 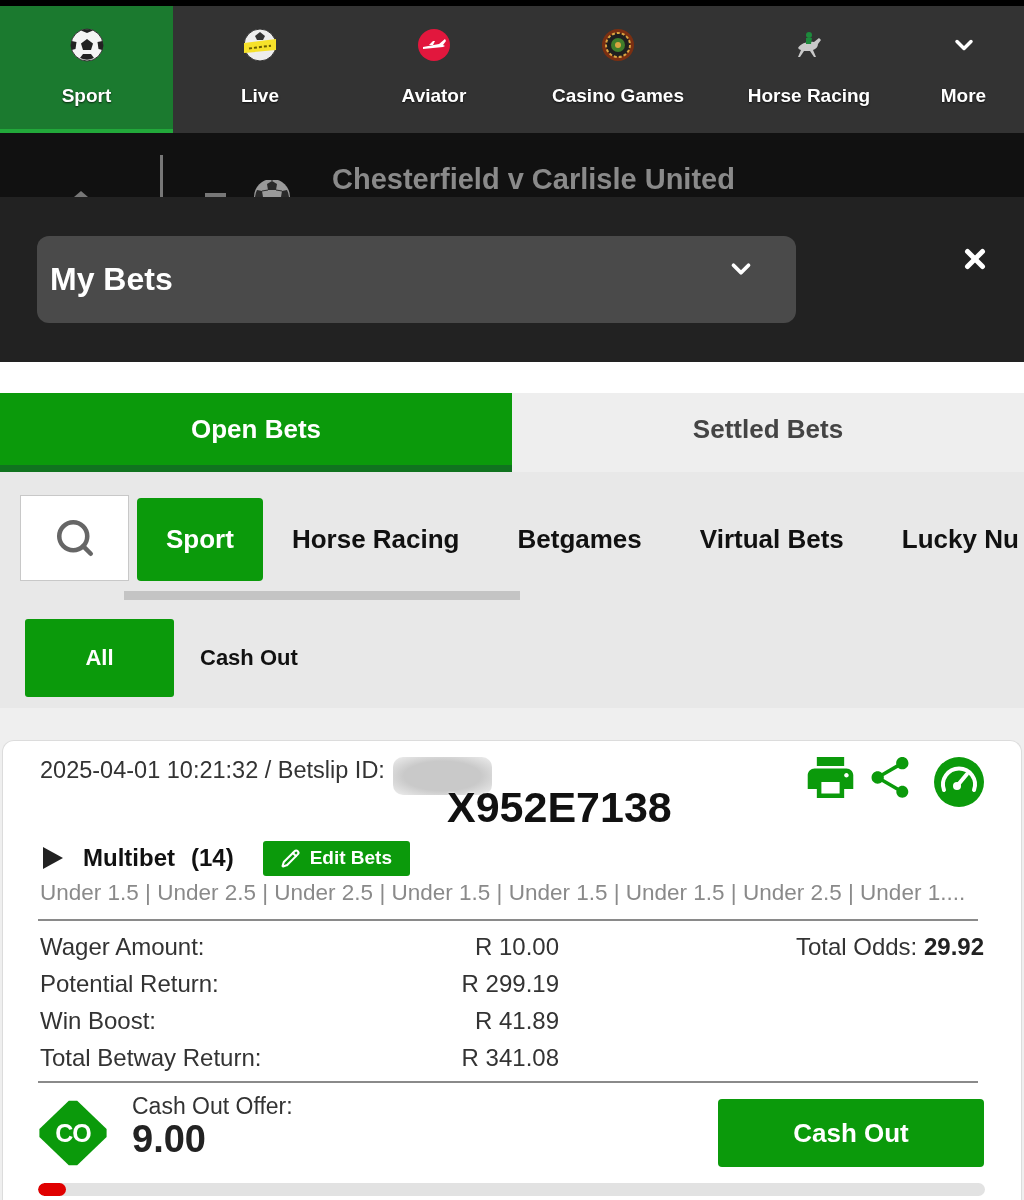 What do you see at coordinates (99, 658) in the screenshot?
I see `filter-tab: All` at bounding box center [99, 658].